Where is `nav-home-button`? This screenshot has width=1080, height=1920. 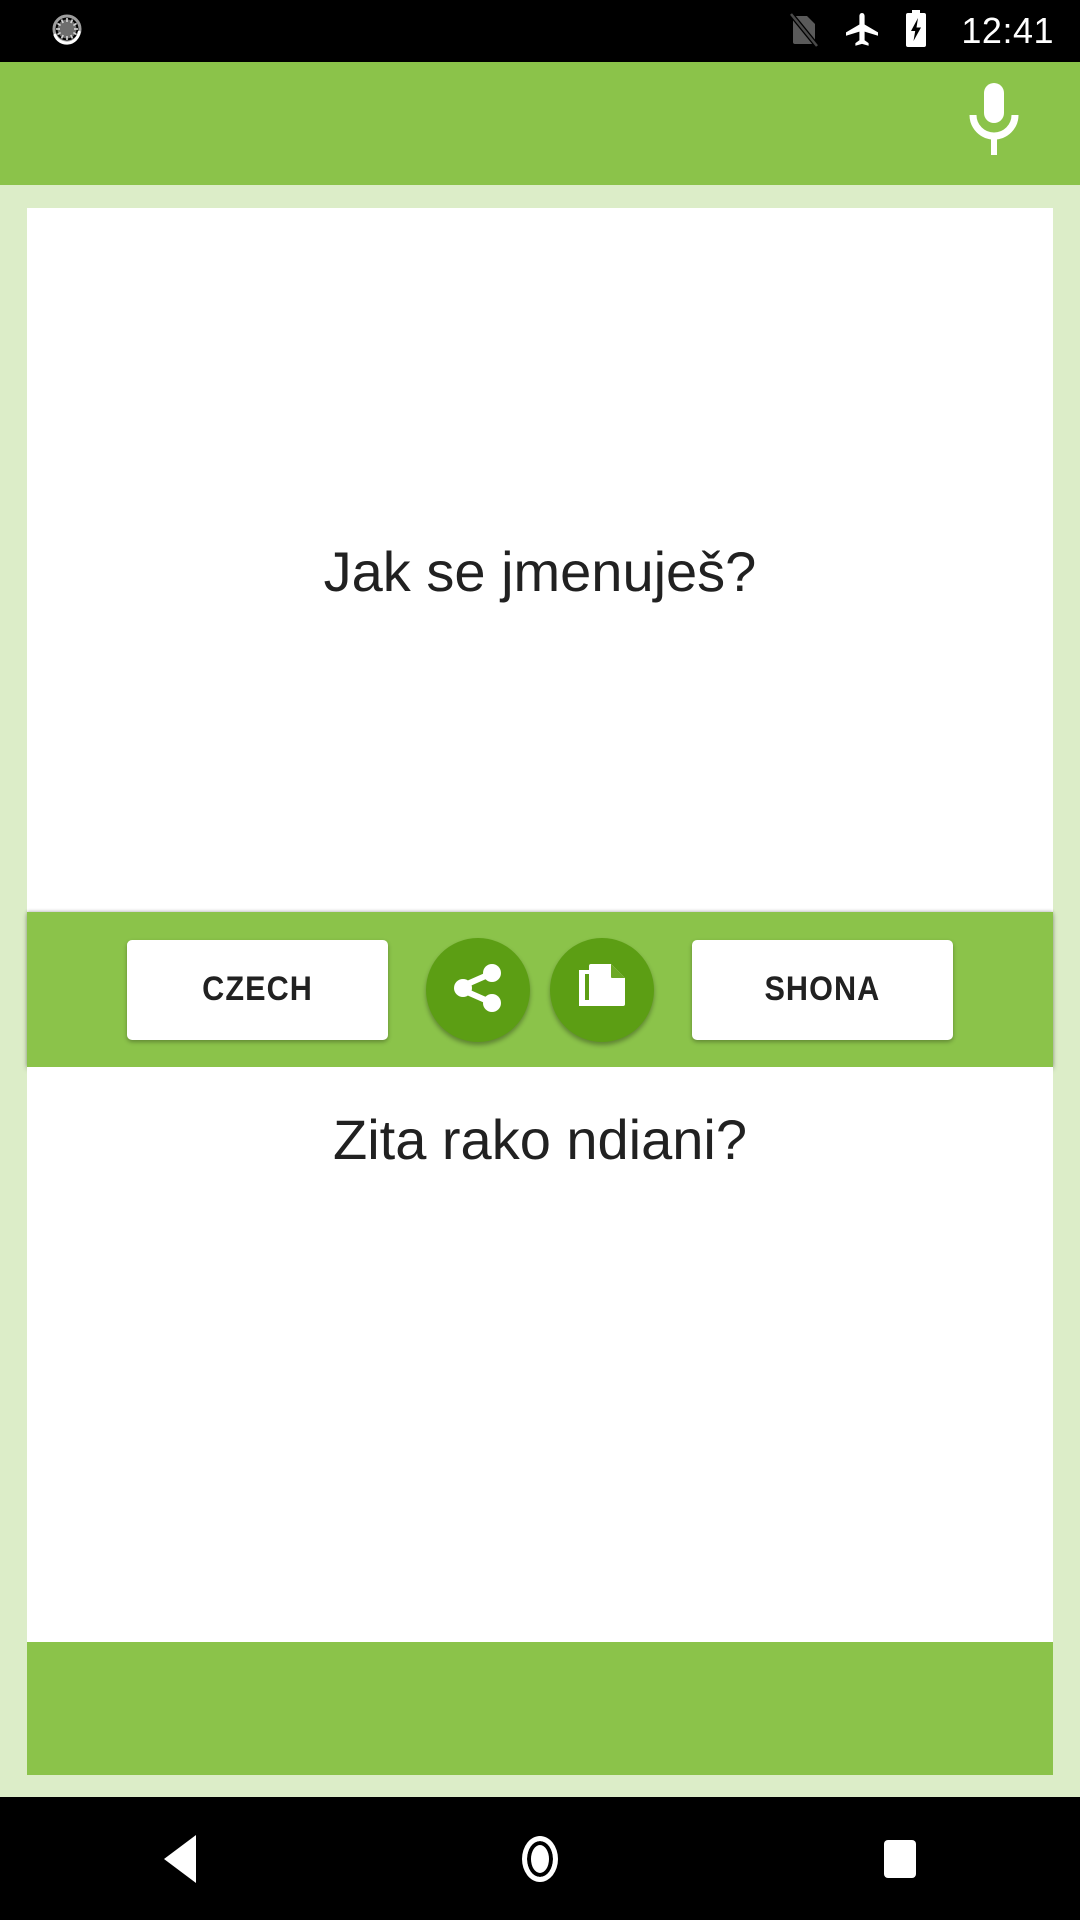 nav-home-button is located at coordinates (540, 1858).